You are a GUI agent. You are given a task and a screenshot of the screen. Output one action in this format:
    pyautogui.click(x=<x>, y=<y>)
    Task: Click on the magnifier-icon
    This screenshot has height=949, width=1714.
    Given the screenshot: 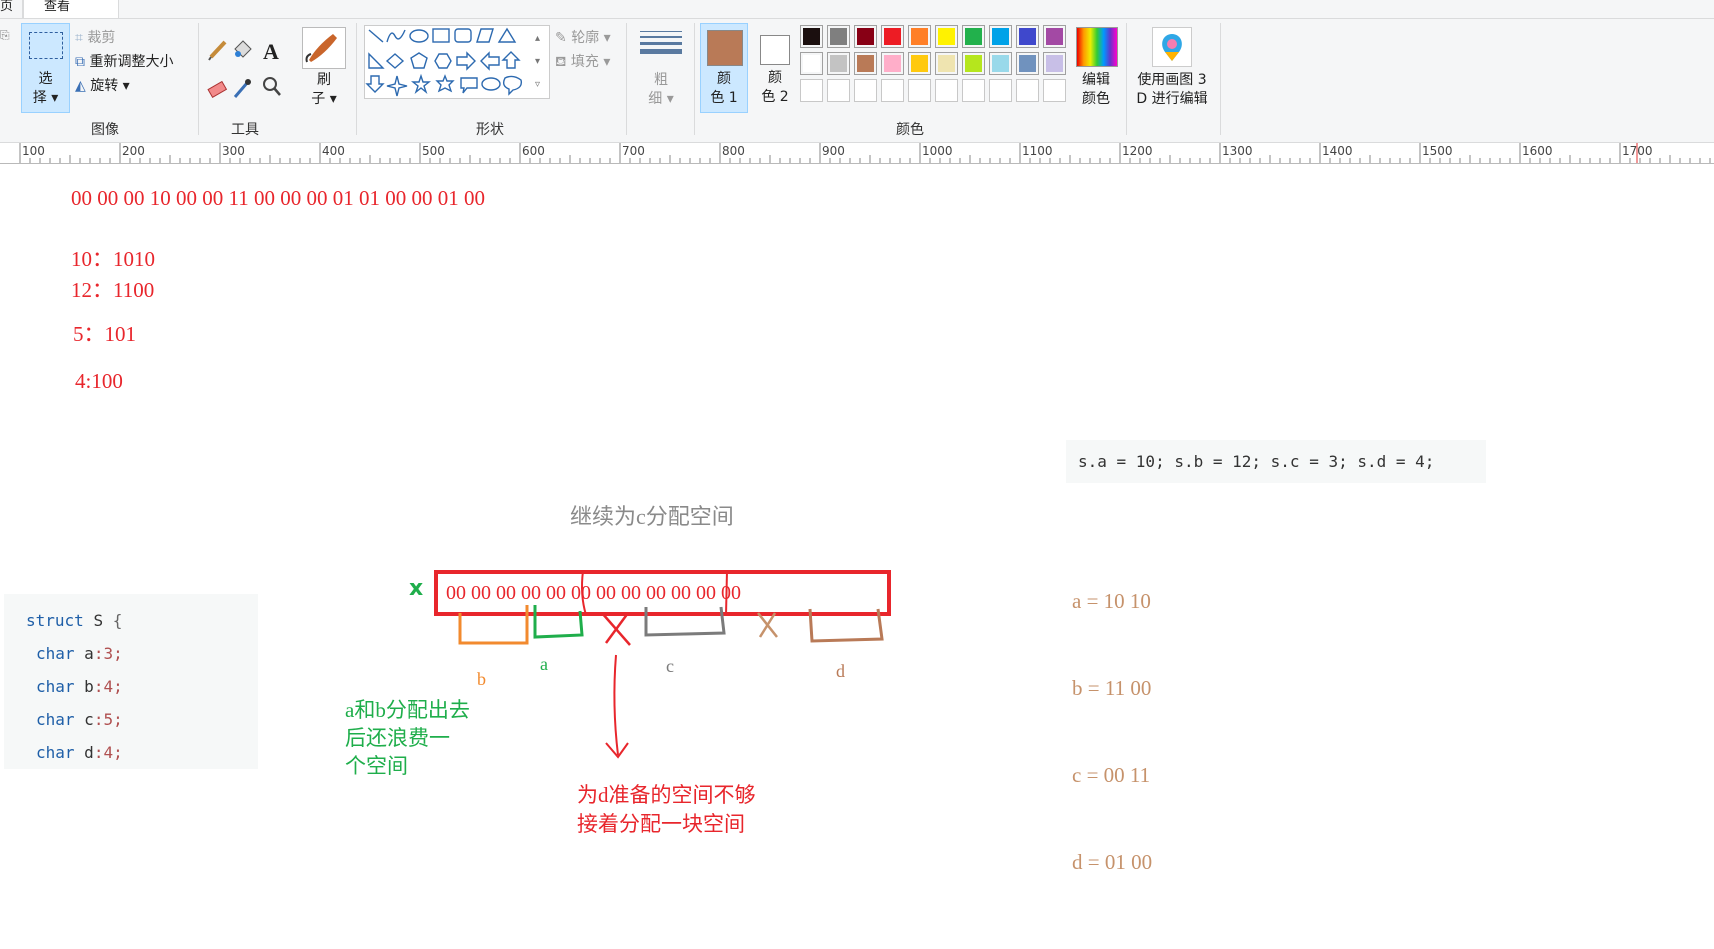 What is the action you would take?
    pyautogui.click(x=272, y=86)
    